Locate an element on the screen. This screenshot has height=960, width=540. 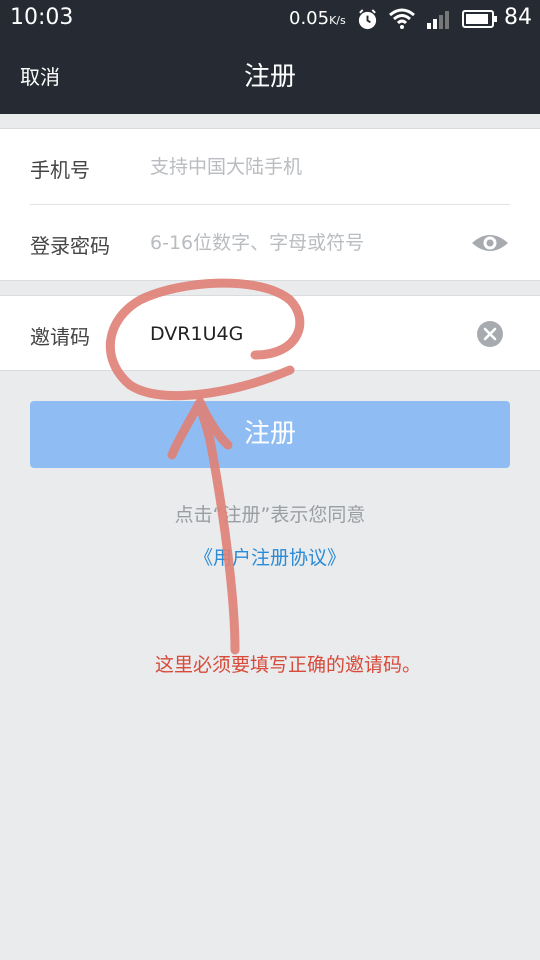
status-time: 10:03 is located at coordinates (42, 17).